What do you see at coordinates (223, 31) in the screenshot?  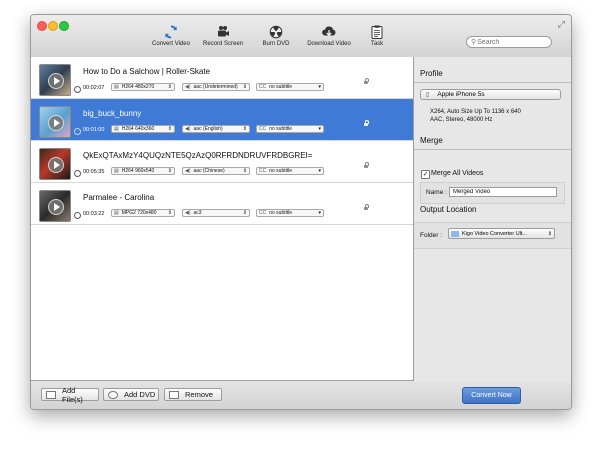 I see `video-camera-icon` at bounding box center [223, 31].